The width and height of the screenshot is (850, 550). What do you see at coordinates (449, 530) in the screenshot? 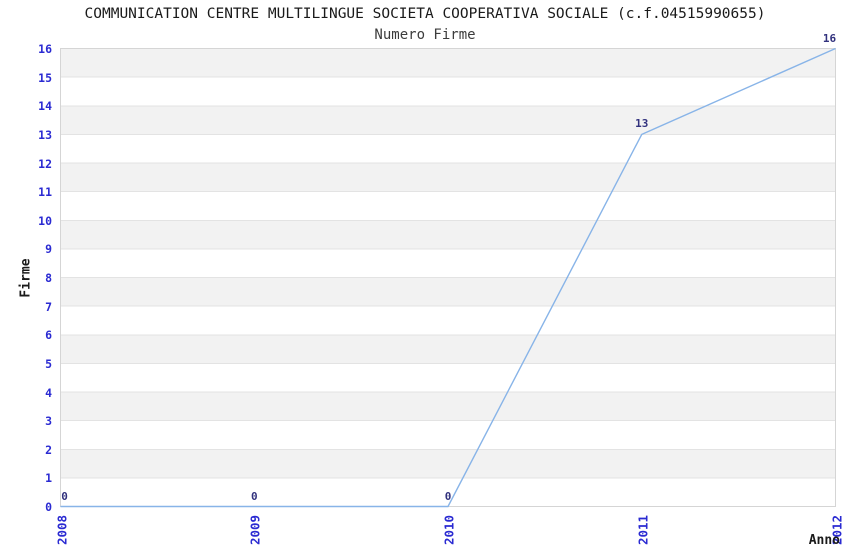
I see `x-tick-label: 2010` at bounding box center [449, 530].